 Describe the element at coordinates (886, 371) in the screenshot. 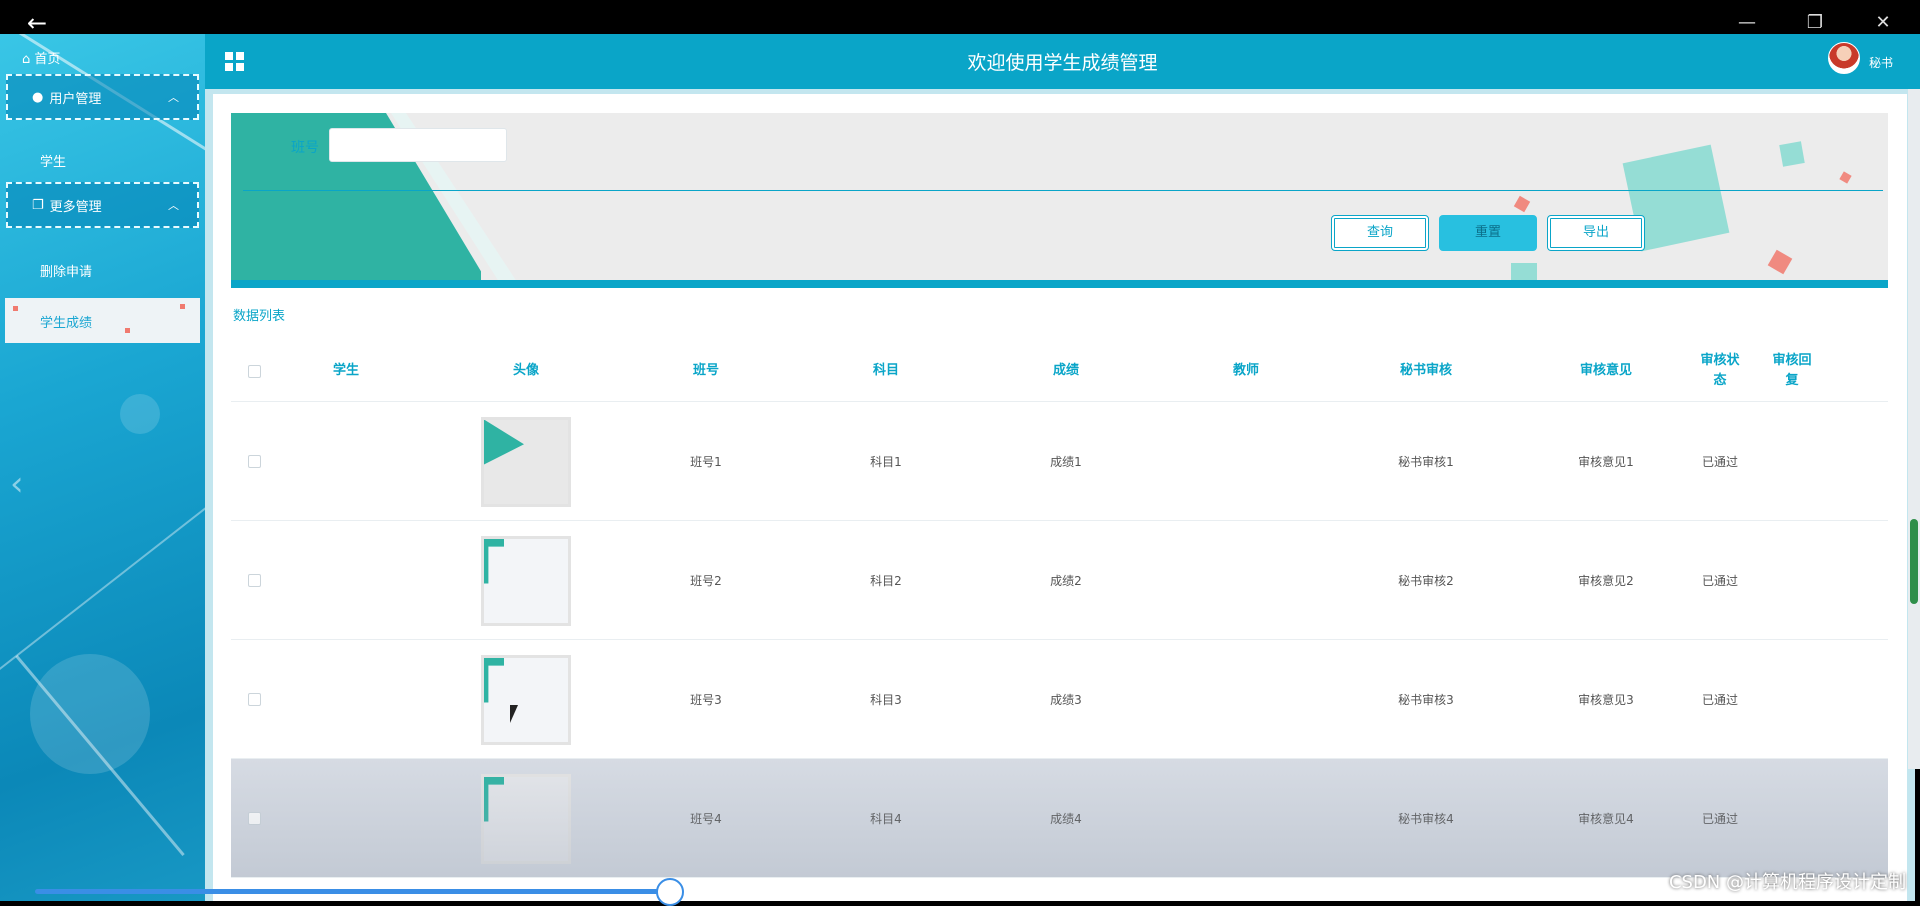

I see `column-header: 科目` at that location.